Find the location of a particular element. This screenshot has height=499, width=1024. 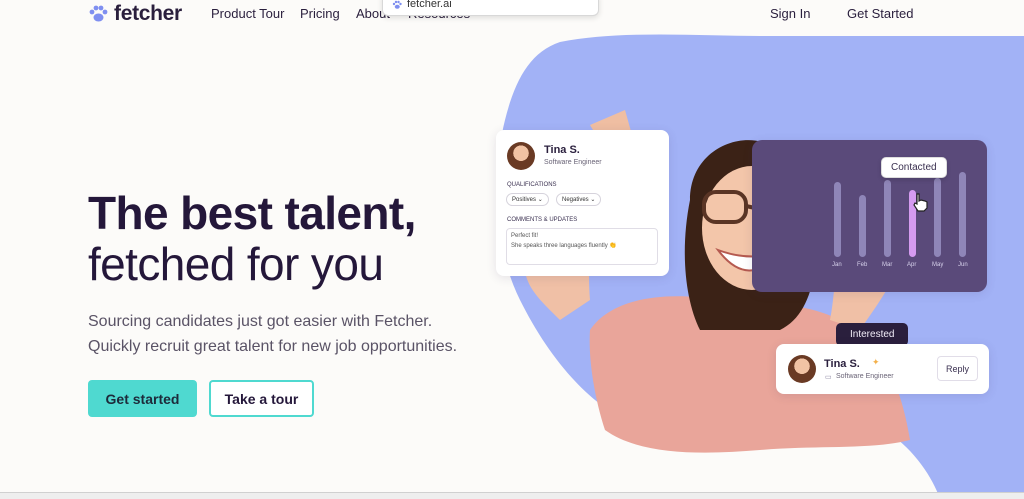

window-bottom-edge is located at coordinates (512, 495).